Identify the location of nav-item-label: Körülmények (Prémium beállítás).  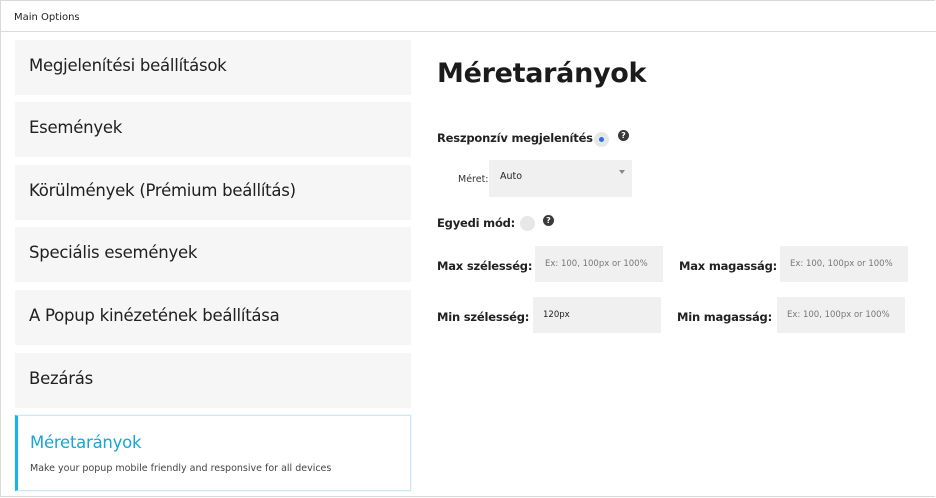
(162, 190).